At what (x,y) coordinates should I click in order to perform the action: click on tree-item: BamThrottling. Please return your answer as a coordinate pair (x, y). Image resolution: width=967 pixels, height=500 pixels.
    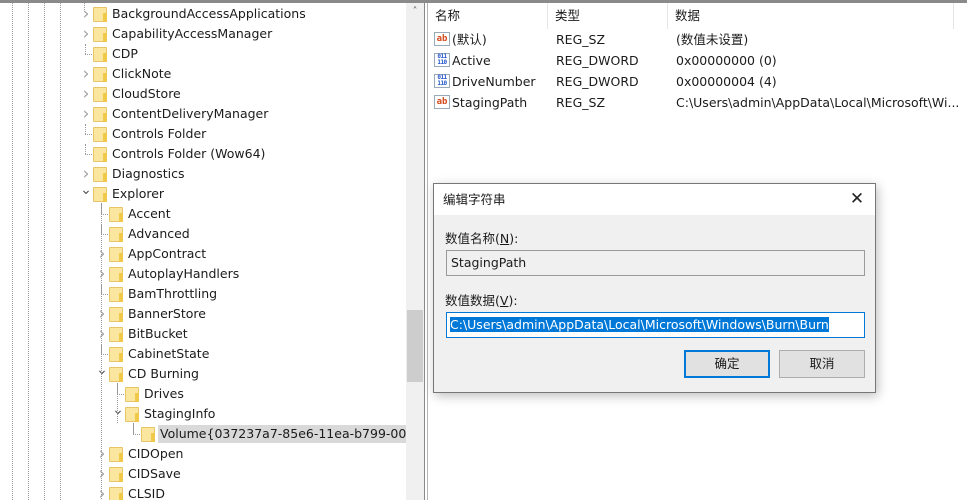
    Looking at the image, I should click on (202, 294).